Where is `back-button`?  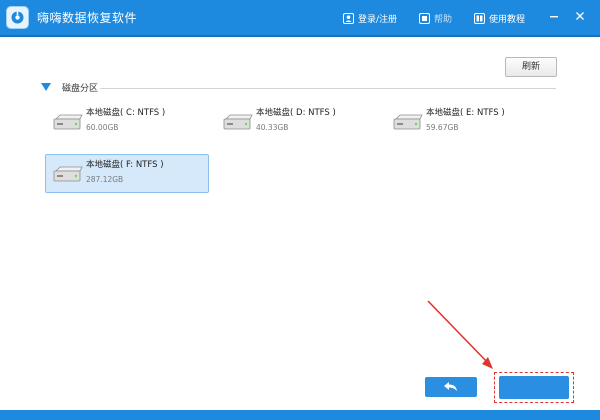 back-button is located at coordinates (451, 387).